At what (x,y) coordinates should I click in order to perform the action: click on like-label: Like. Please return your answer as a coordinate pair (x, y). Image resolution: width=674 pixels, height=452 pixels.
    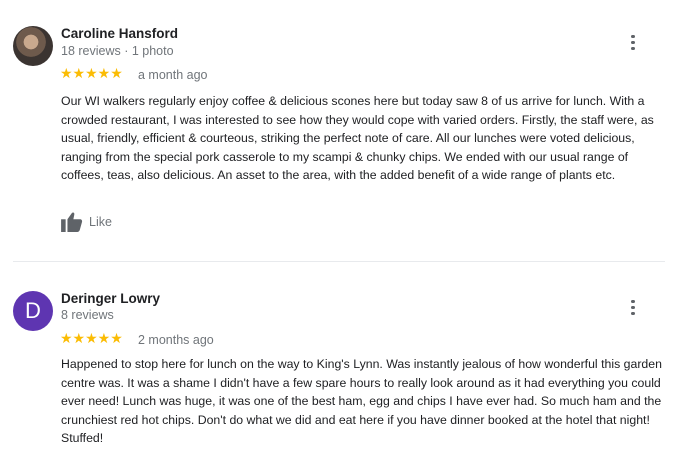
    Looking at the image, I should click on (100, 222).